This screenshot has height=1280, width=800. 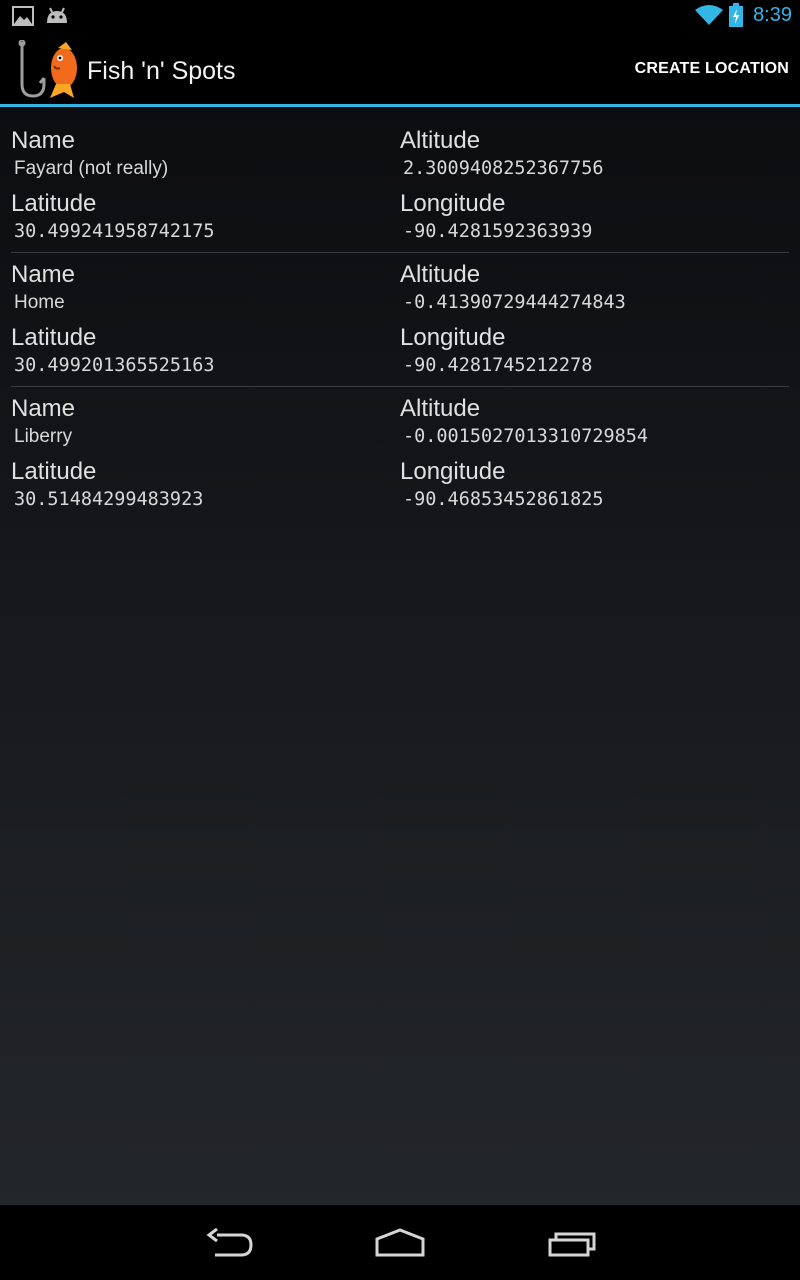 I want to click on fish-hook-logo-icon, so click(x=49, y=70).